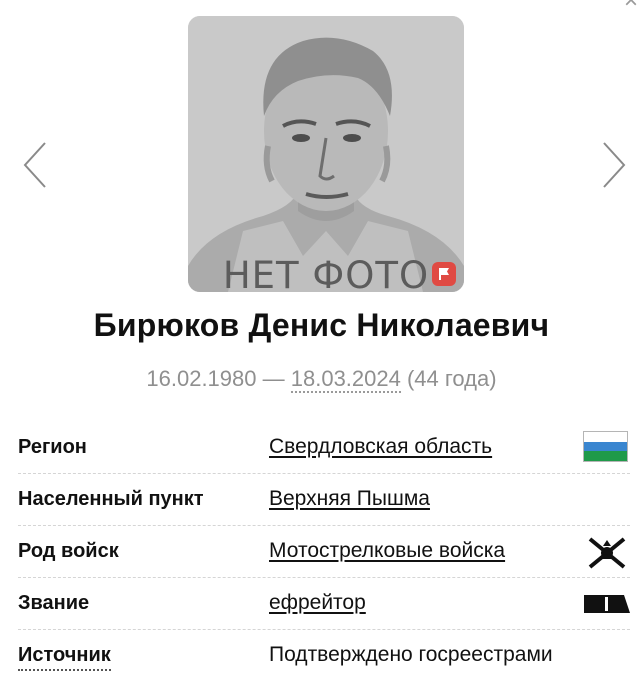 This screenshot has height=681, width=643. What do you see at coordinates (317, 603) in the screenshot?
I see `rank-link: ефрейтор` at bounding box center [317, 603].